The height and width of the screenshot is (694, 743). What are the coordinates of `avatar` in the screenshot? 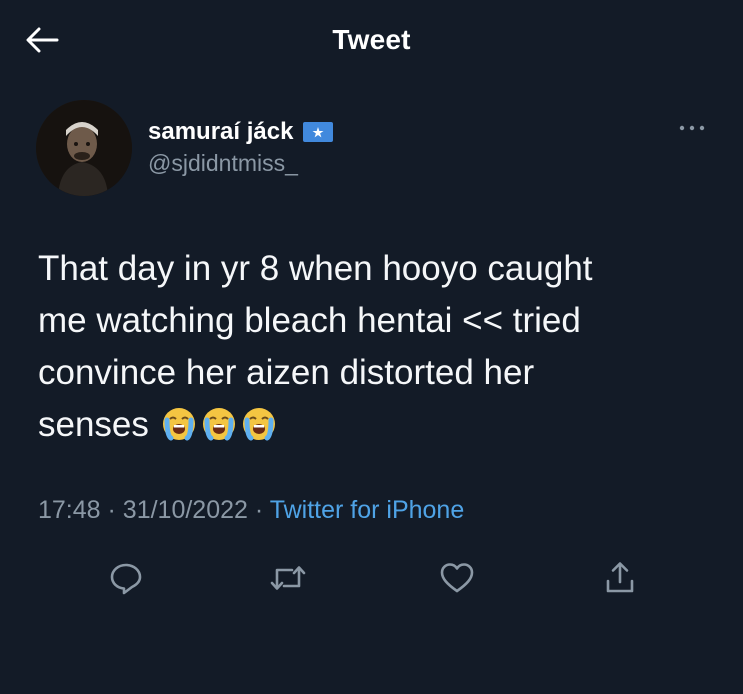 It's located at (84, 148).